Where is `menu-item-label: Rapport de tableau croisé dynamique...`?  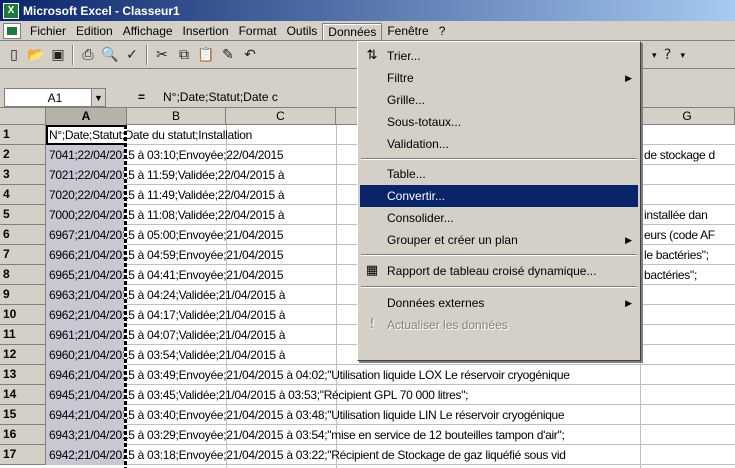 menu-item-label: Rapport de tableau croisé dynamique... is located at coordinates (492, 271).